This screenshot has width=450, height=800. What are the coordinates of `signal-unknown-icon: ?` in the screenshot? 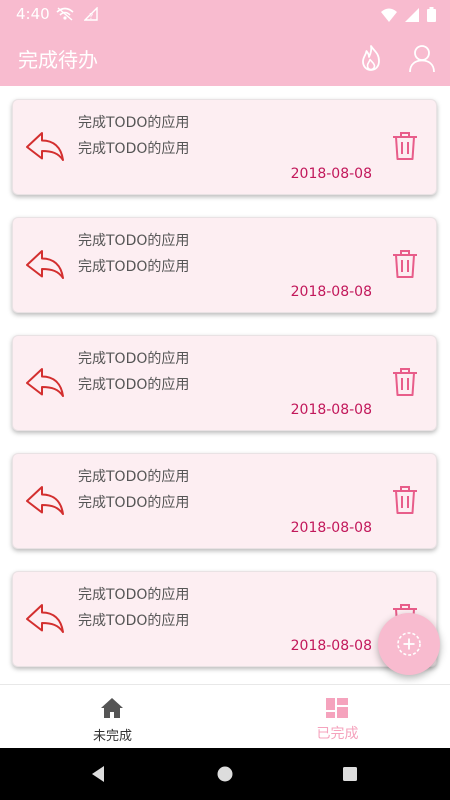 It's located at (91, 14).